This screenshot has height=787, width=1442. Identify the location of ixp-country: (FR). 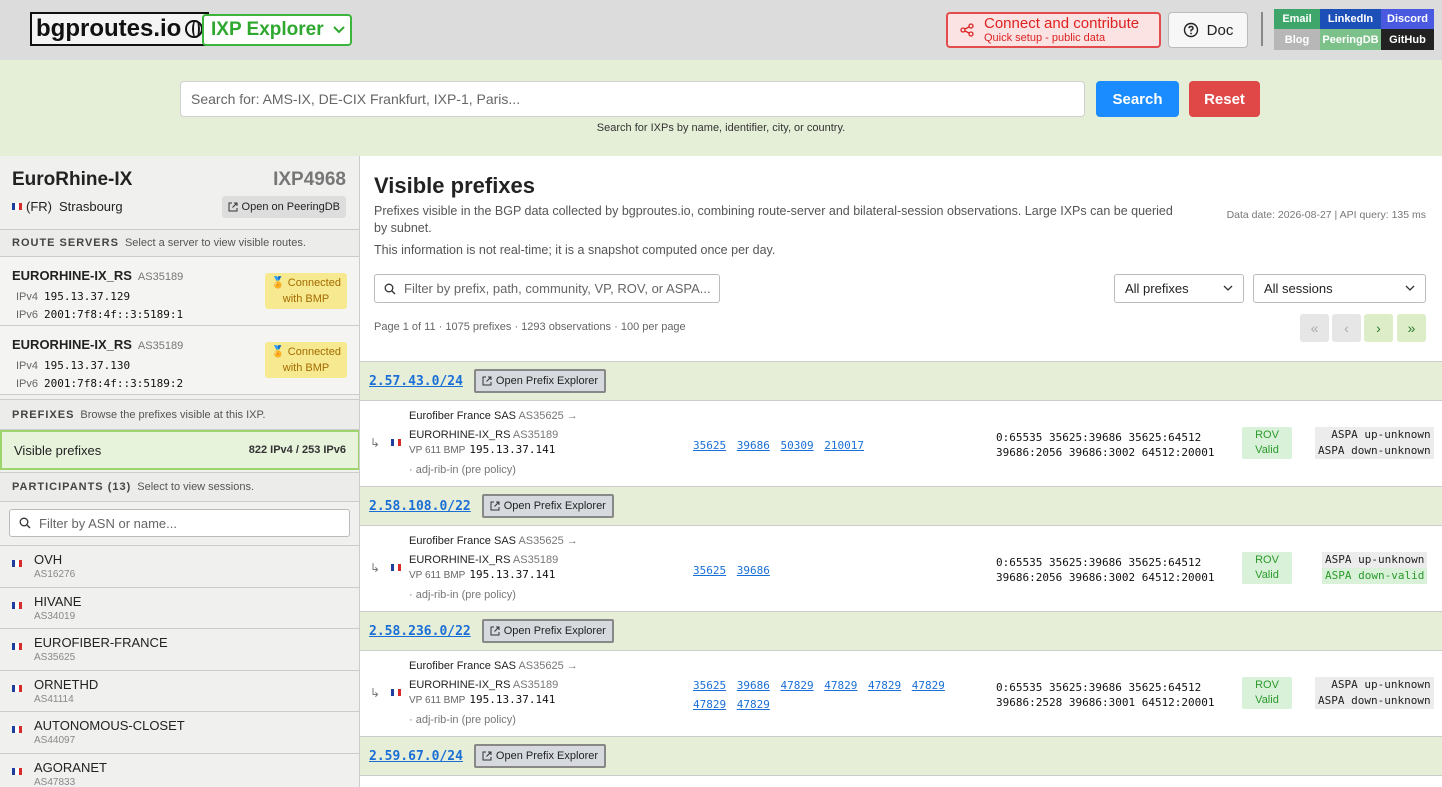
(39, 206).